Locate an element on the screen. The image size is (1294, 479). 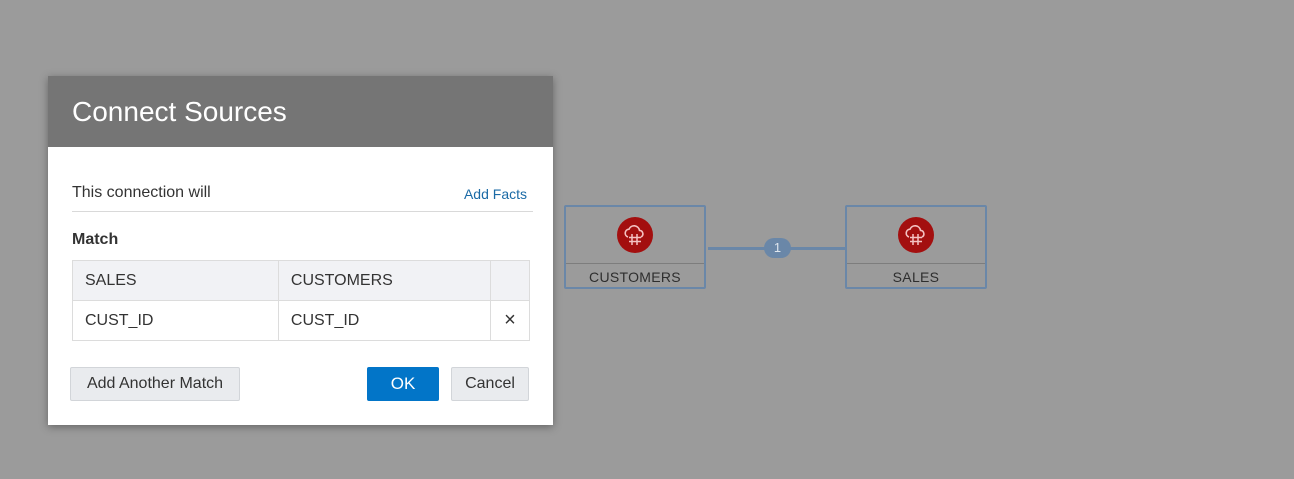
connection-description: This connection will is located at coordinates (141, 192).